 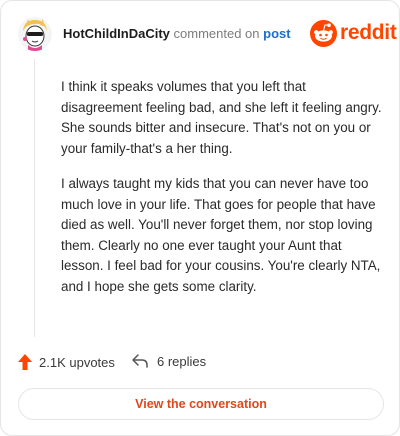 I want to click on upvote-button: 2.1K upvotes, so click(x=66, y=362).